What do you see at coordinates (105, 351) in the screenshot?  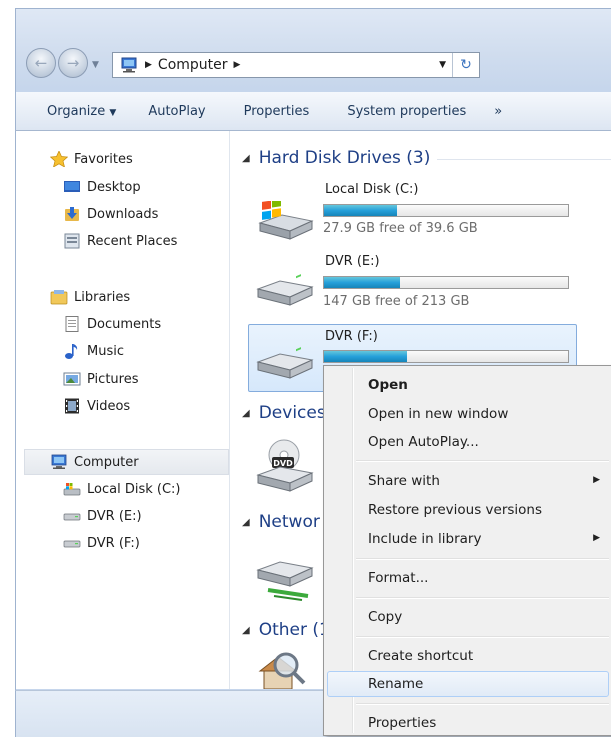 I see `nav-item-label: Music` at bounding box center [105, 351].